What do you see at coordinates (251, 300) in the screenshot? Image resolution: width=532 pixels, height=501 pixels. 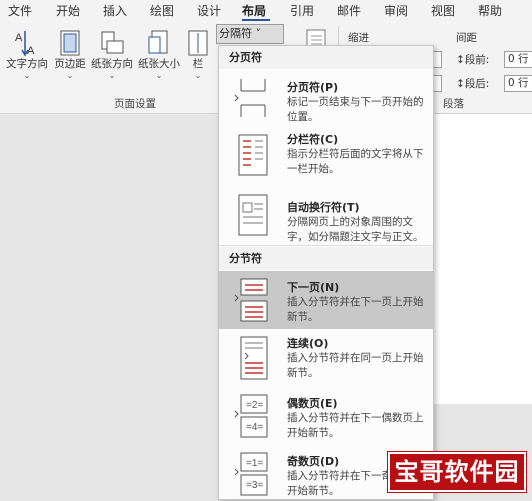 I see `next-page-icon` at bounding box center [251, 300].